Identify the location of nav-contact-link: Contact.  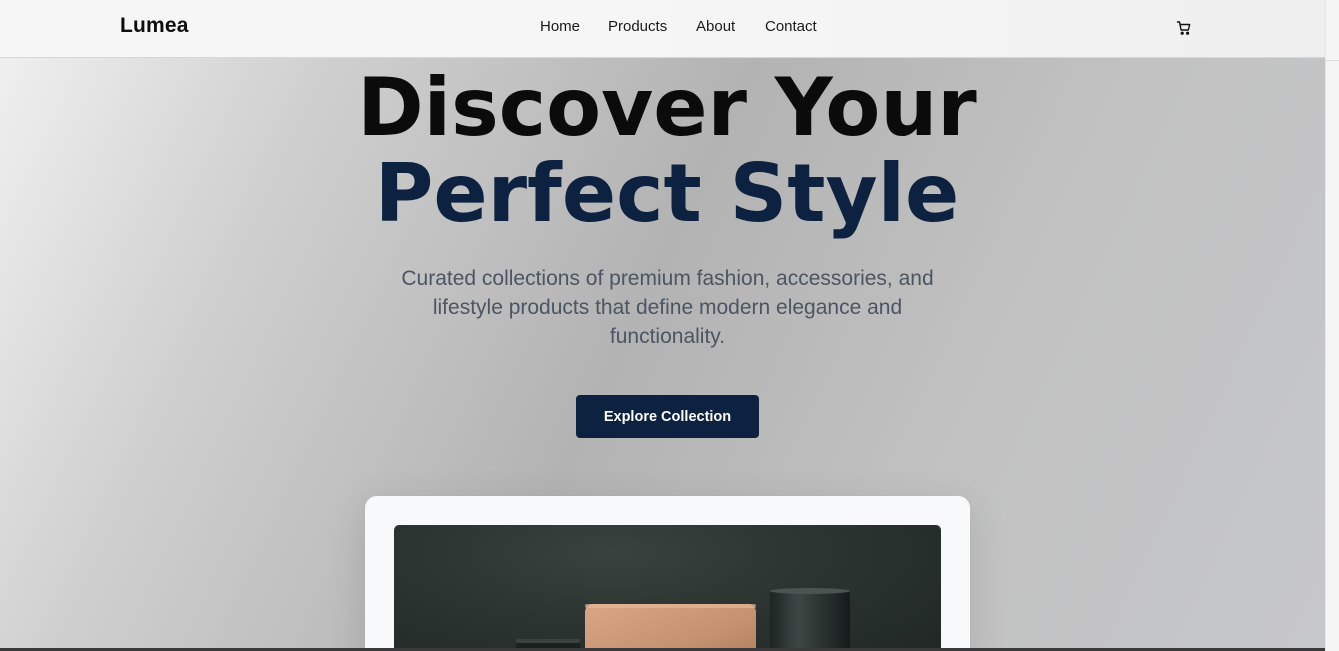
(791, 26).